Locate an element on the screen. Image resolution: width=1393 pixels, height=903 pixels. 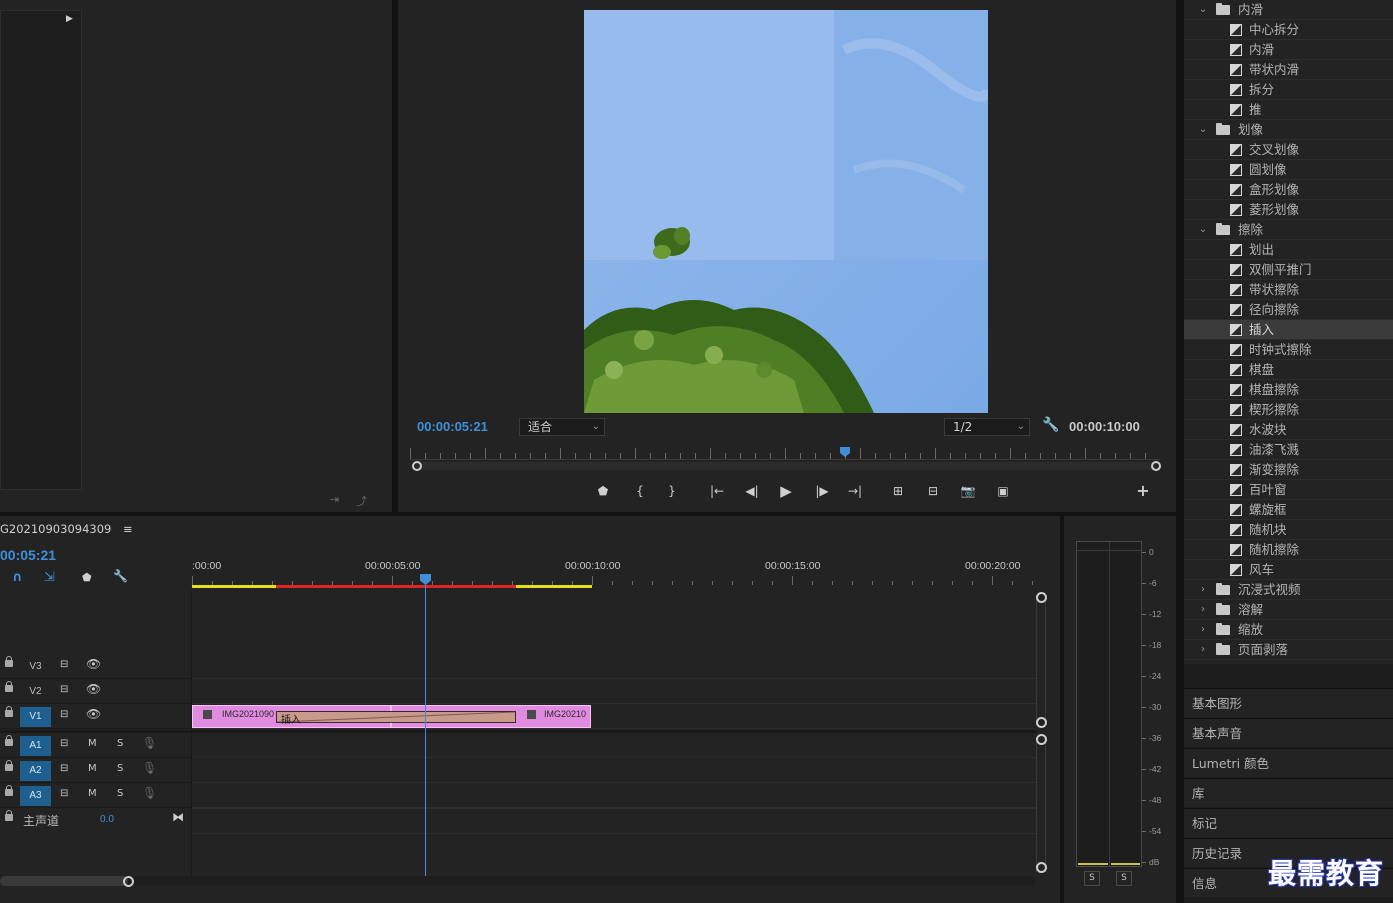
scroll-handle-mid is located at coordinates (1041, 722).